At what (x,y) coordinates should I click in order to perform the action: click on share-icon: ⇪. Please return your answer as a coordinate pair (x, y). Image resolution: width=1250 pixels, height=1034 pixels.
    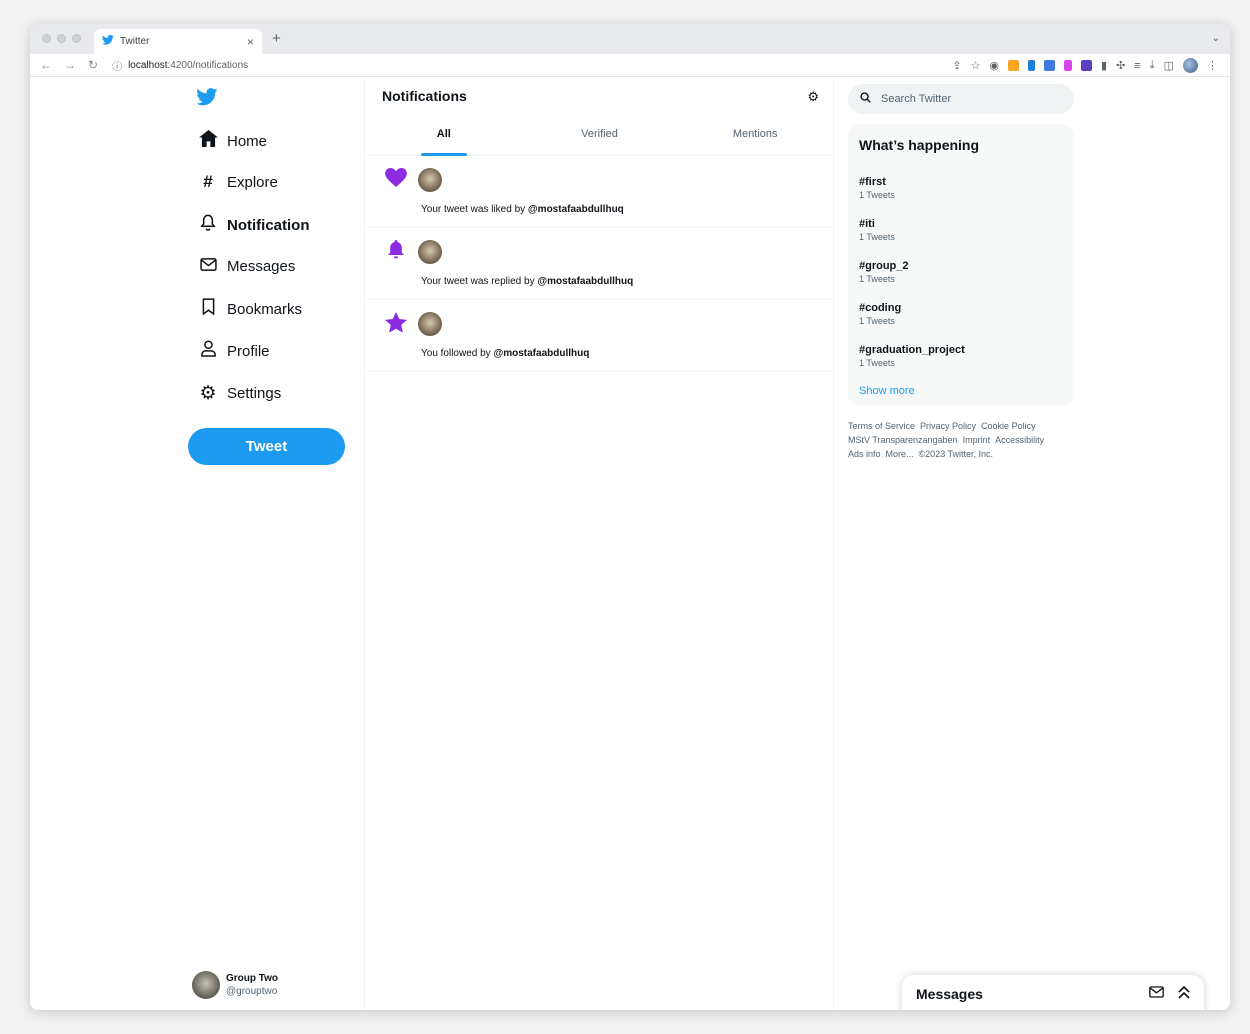
    Looking at the image, I should click on (956, 65).